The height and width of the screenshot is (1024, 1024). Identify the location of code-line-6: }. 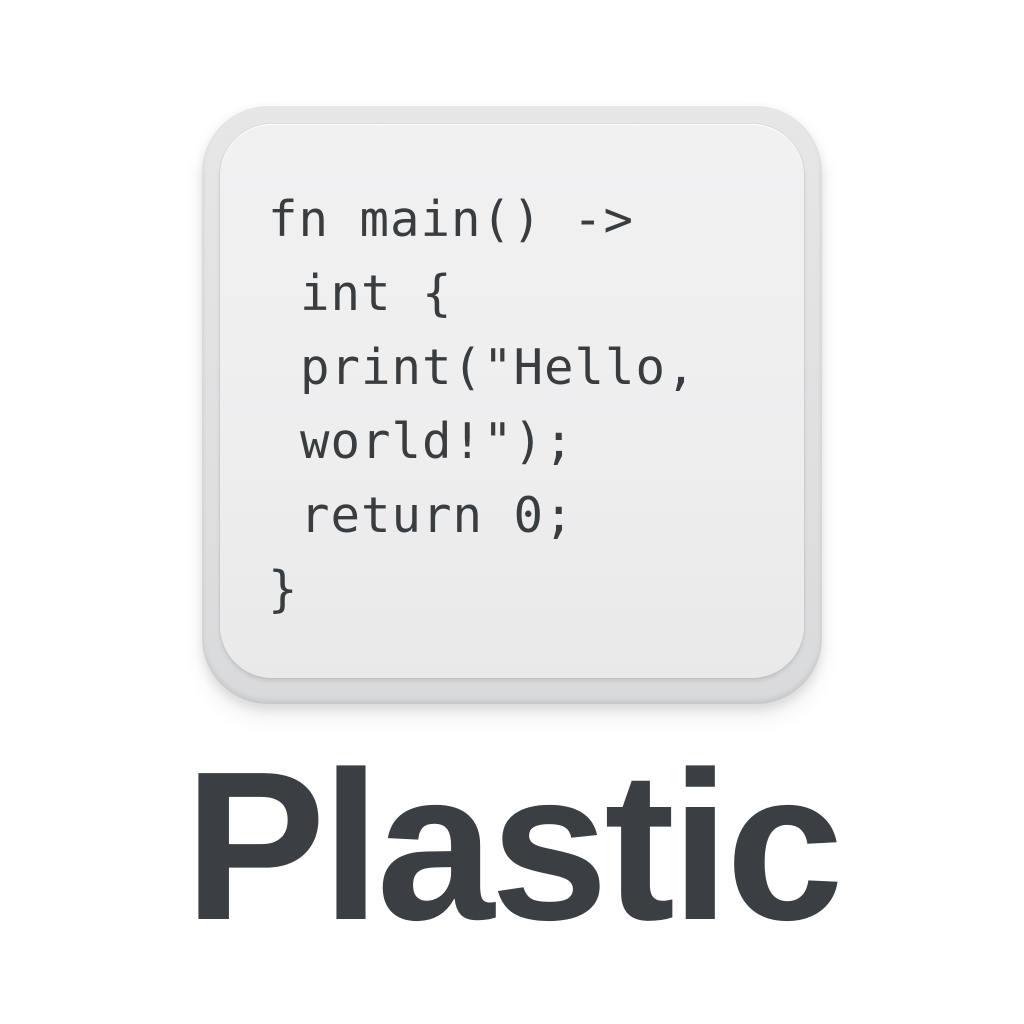
(283, 589).